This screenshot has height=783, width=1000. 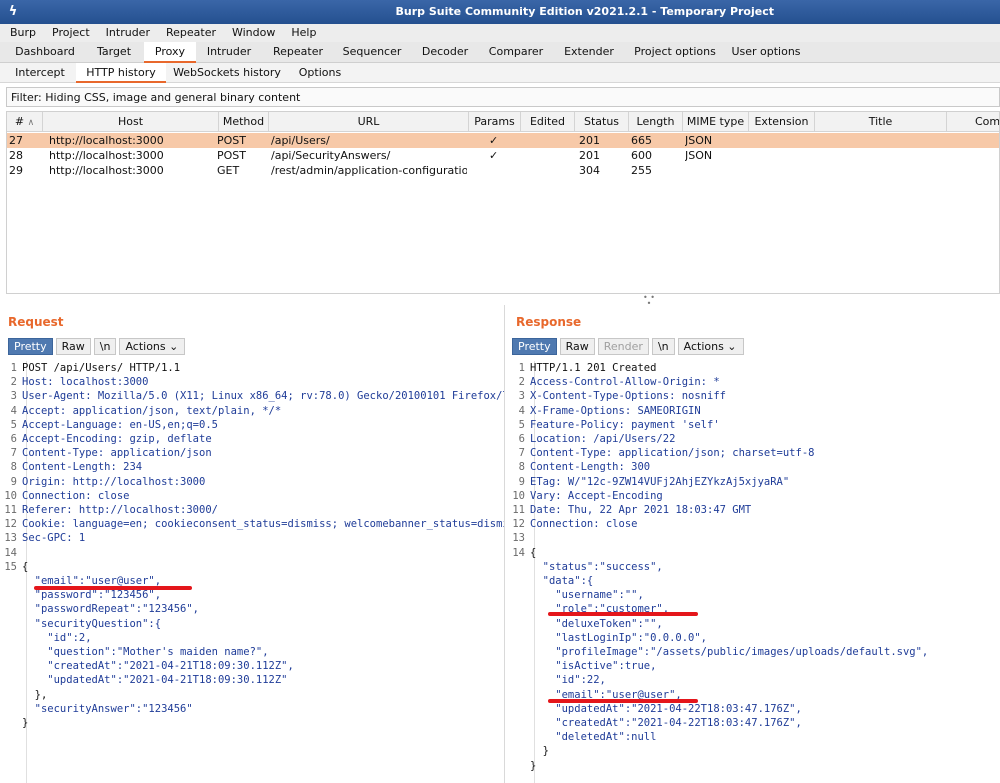 I want to click on line-number: 14, so click(x=10, y=552).